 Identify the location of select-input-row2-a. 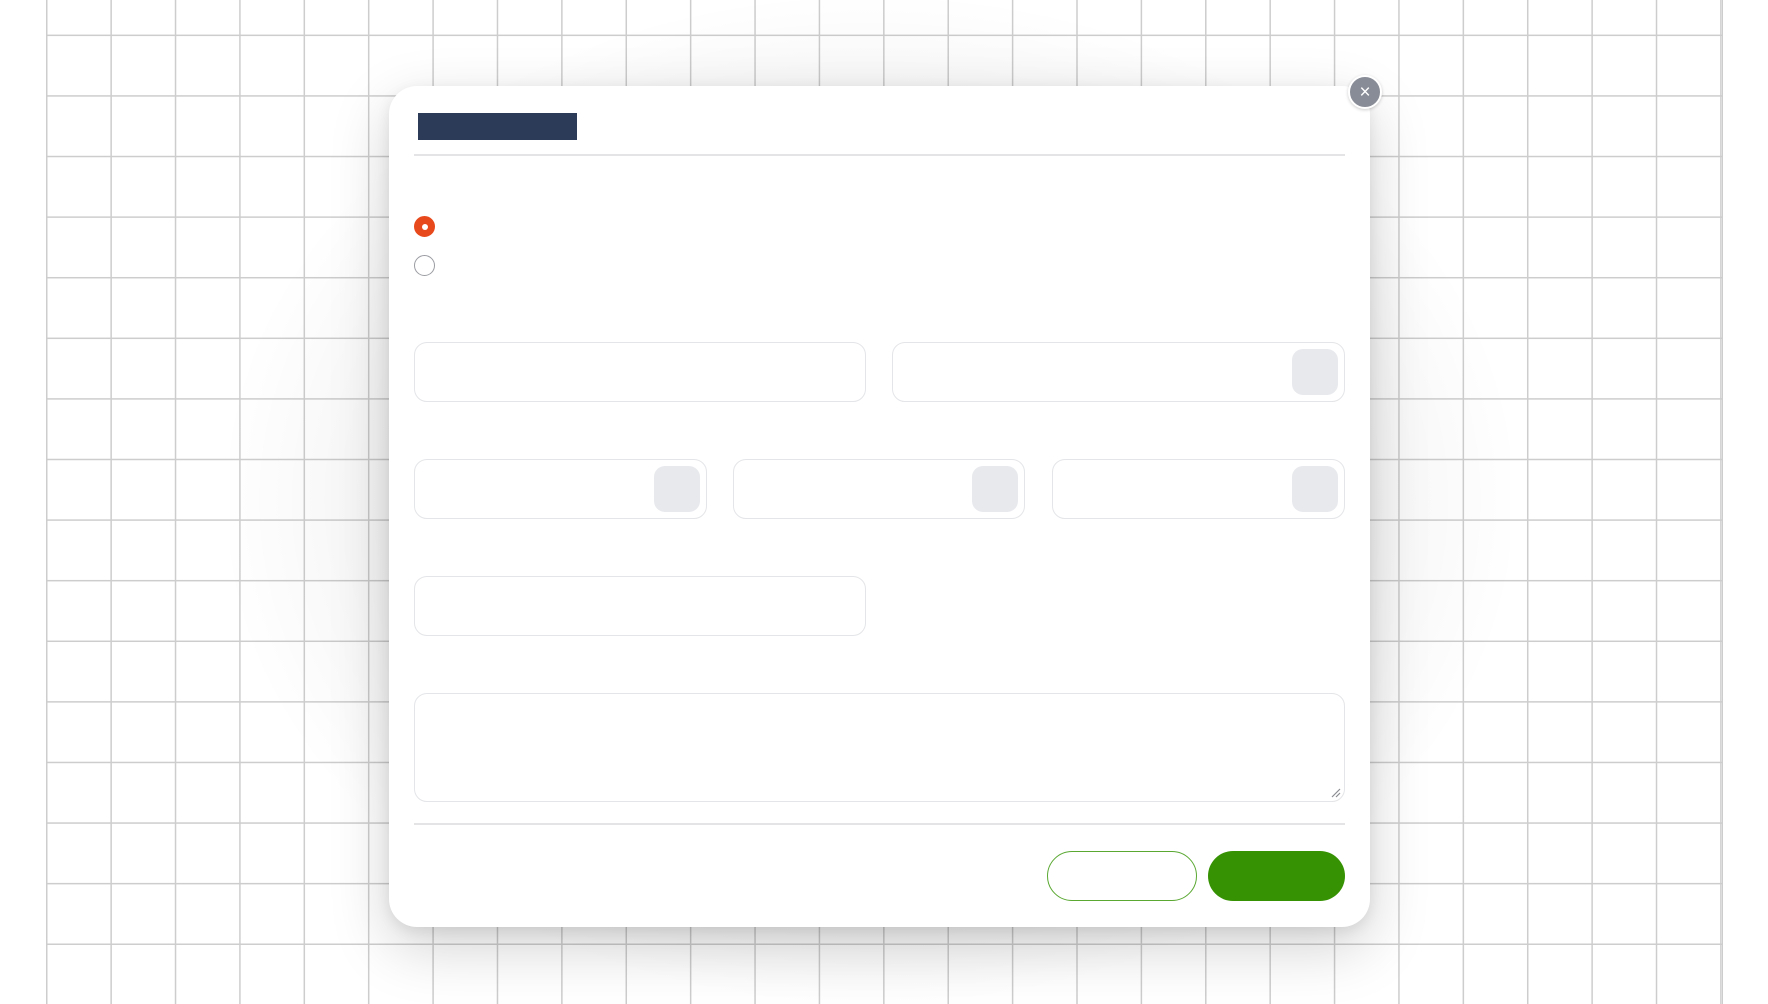
(560, 489).